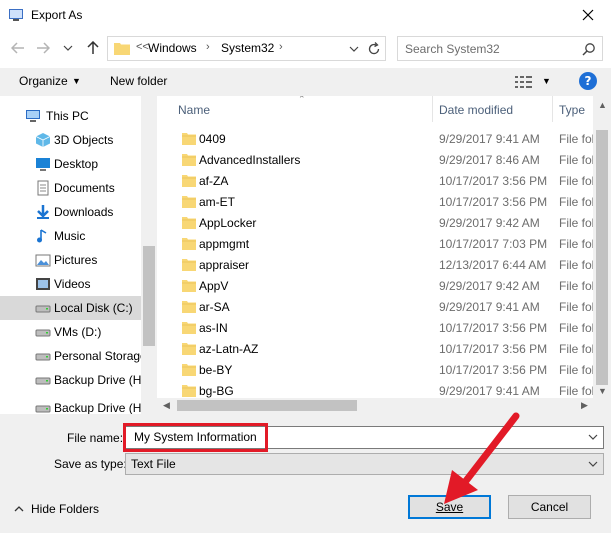  I want to click on file-row: appmgmt 10/17/2017 7:03 PM File fol, so click(377, 243).